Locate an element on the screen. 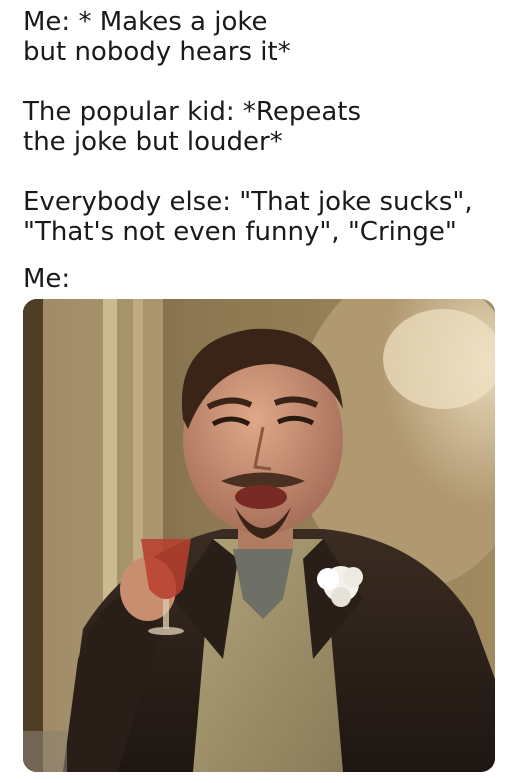 The height and width of the screenshot is (783, 521). caption-me-joke: Me: * Makes a joke but nobody hears it* is located at coordinates (157, 37).